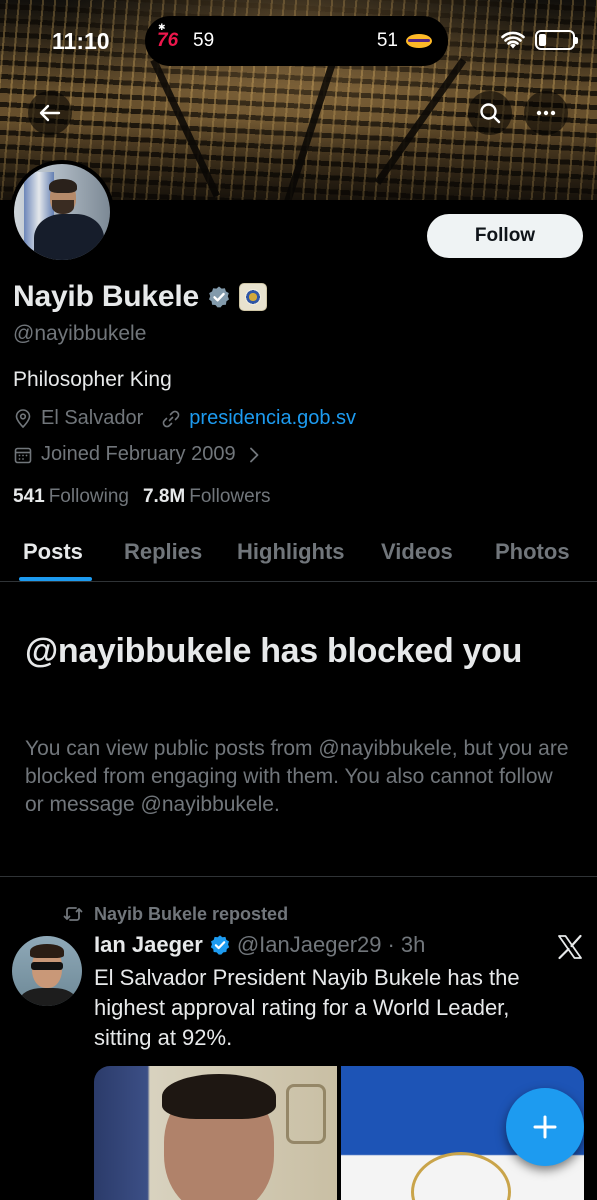 This screenshot has height=1200, width=597. What do you see at coordinates (215, 1133) in the screenshot?
I see `post-media-photo` at bounding box center [215, 1133].